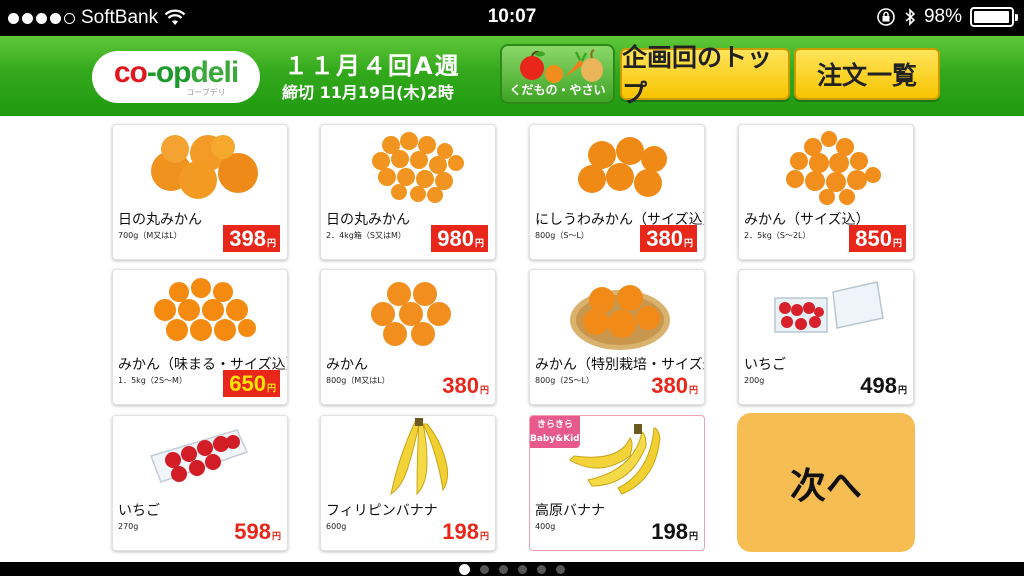 This screenshot has width=1024, height=576. I want to click on product-amount: 600g, so click(336, 526).